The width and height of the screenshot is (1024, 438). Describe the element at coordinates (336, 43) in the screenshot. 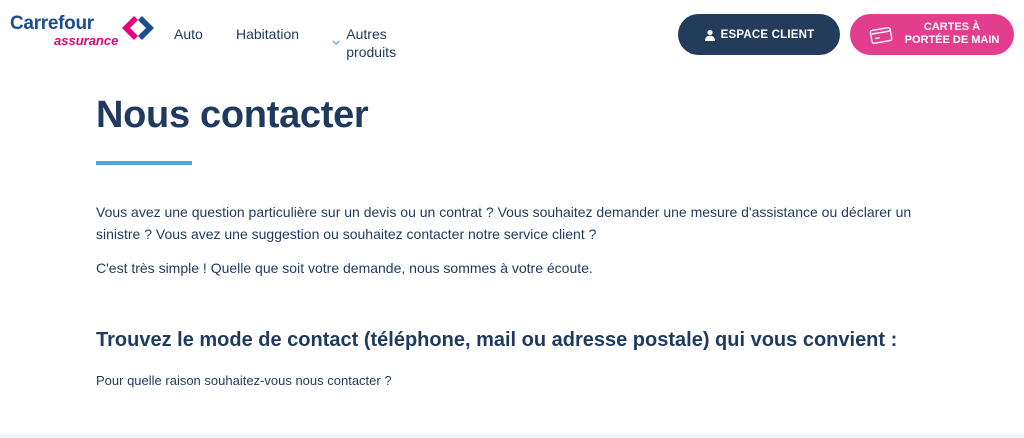

I see `chevron-down-icon` at that location.